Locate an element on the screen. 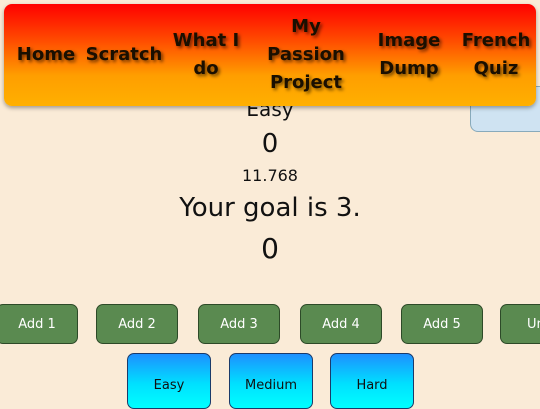 Image resolution: width=540 pixels, height=409 pixels. nav-home-label: Home is located at coordinates (46, 54).